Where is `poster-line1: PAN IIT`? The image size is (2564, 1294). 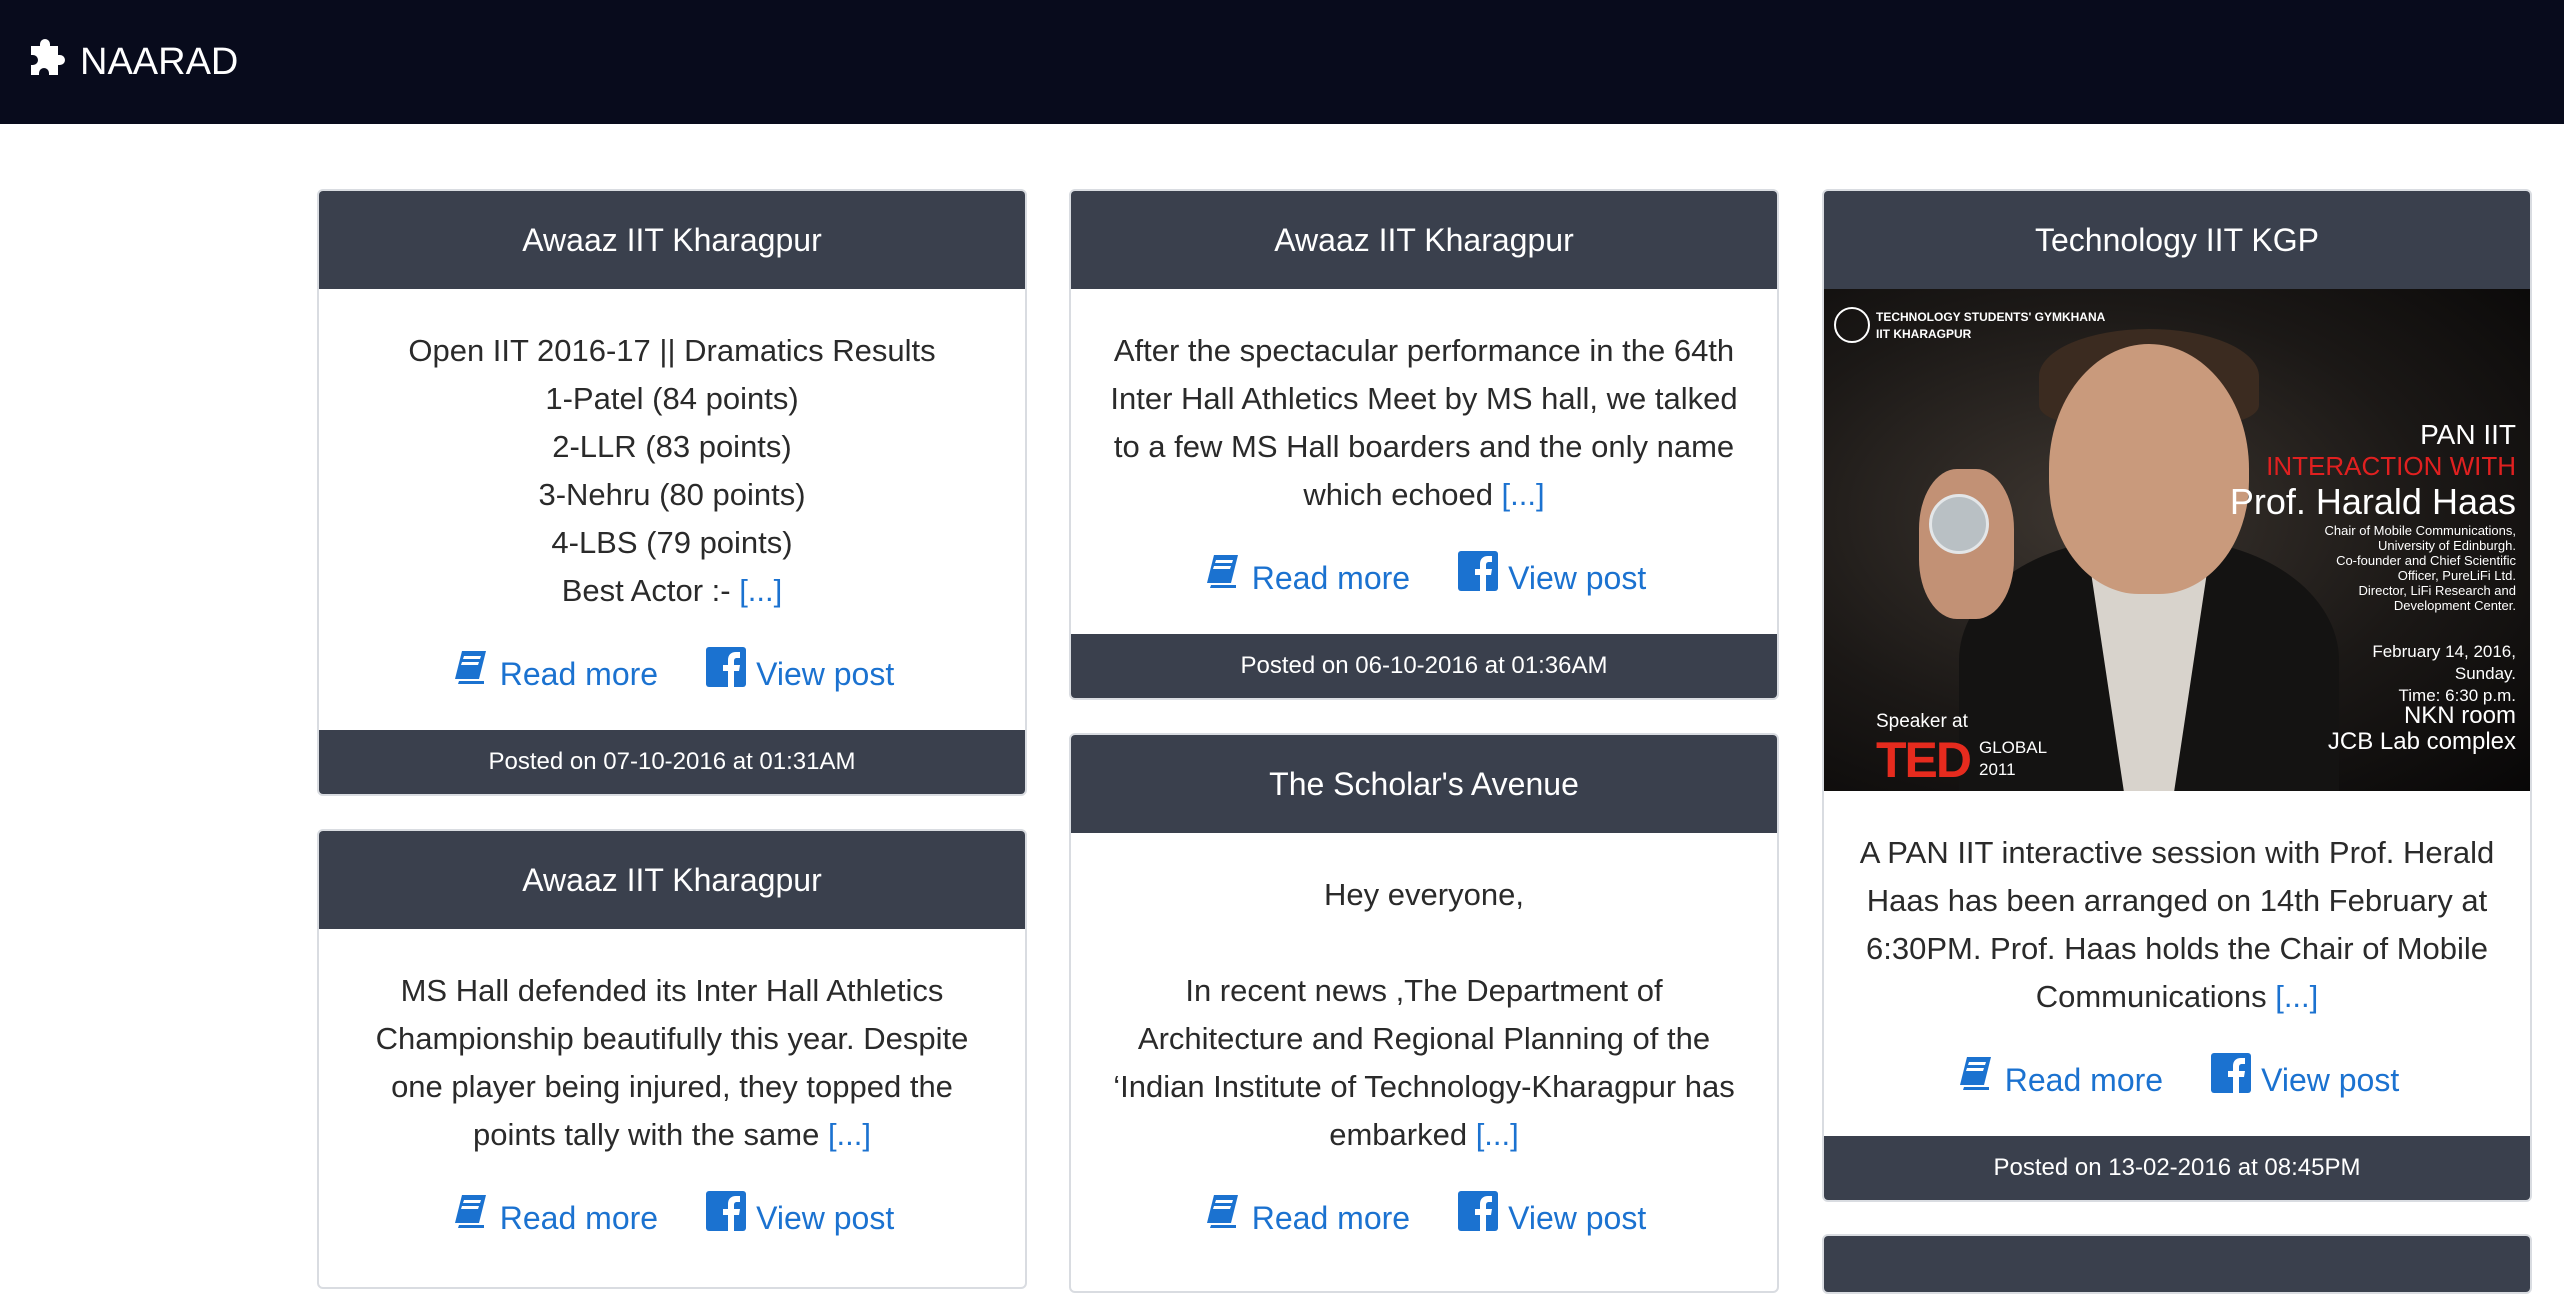 poster-line1: PAN IIT is located at coordinates (2468, 434).